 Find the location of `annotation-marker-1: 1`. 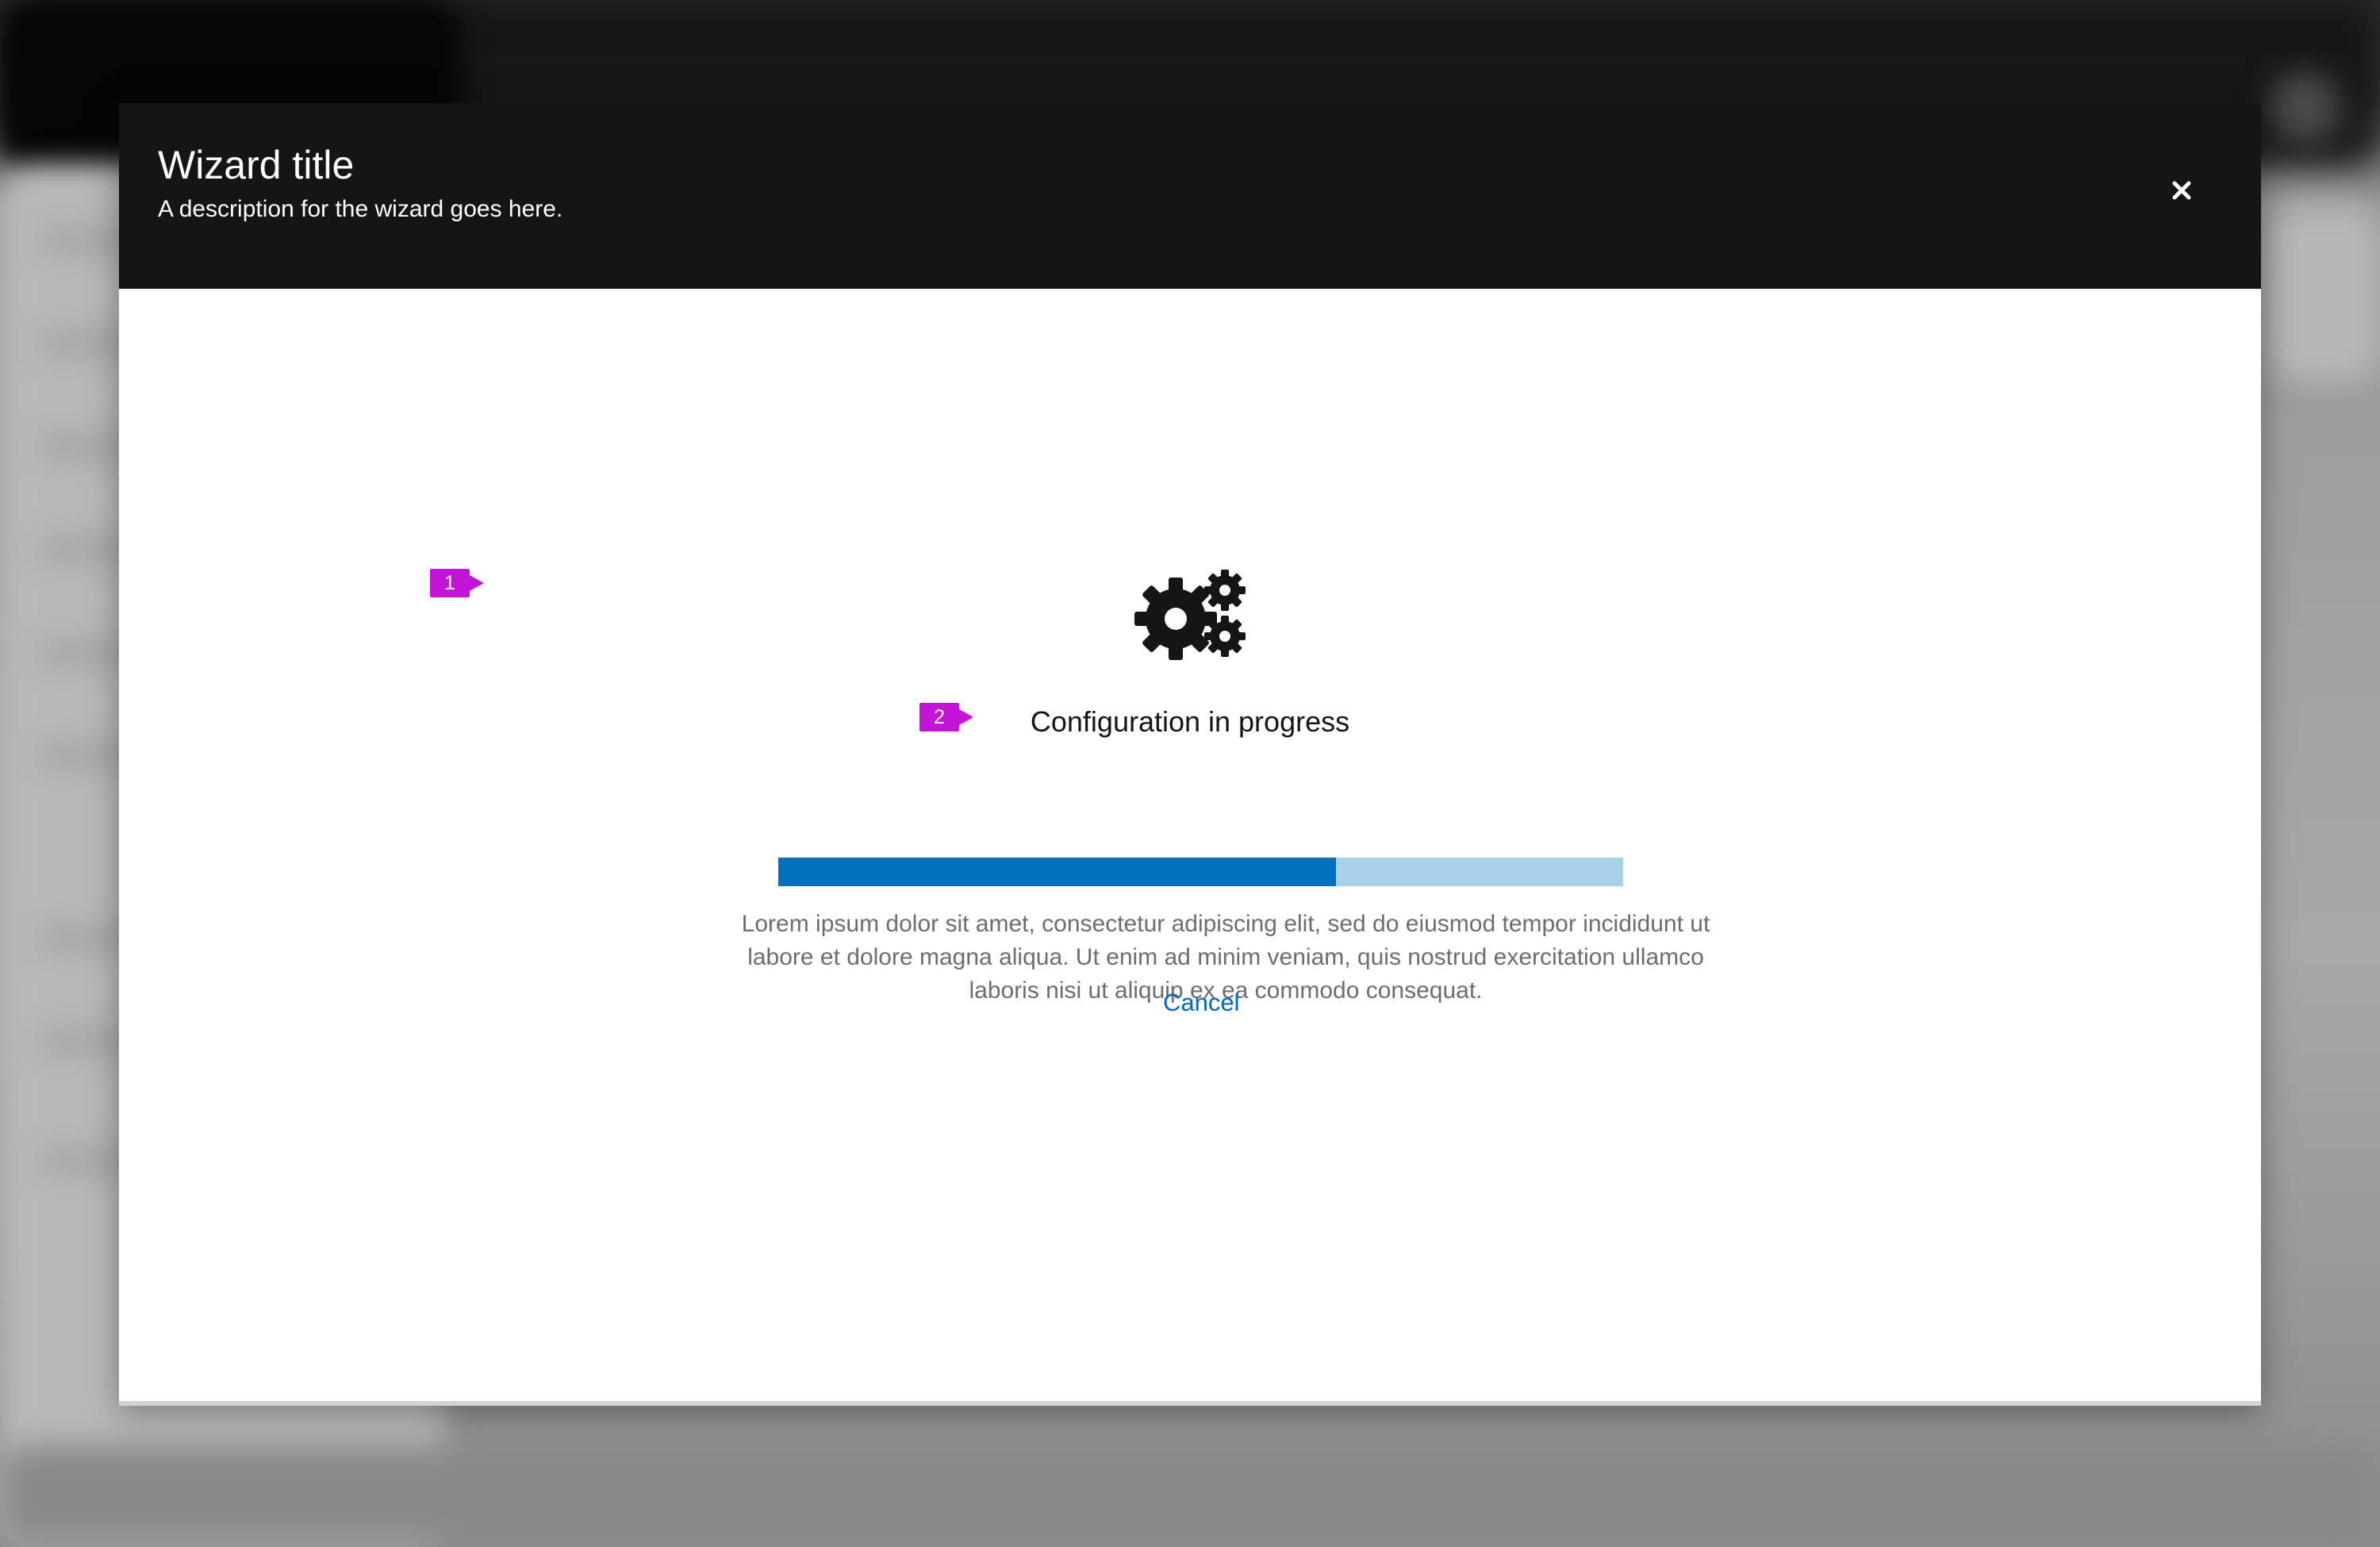

annotation-marker-1: 1 is located at coordinates (457, 583).